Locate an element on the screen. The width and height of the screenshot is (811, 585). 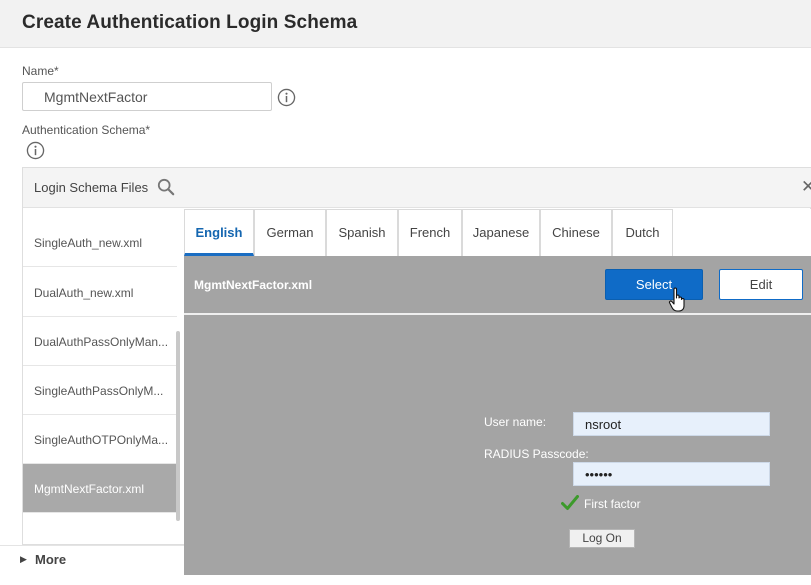
username-input is located at coordinates (671, 424).